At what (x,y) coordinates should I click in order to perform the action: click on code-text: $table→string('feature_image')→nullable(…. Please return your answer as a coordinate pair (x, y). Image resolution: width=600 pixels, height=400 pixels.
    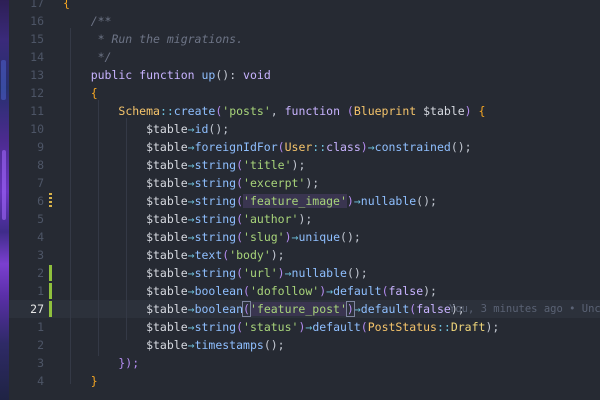
    Looking at the image, I should click on (250, 201).